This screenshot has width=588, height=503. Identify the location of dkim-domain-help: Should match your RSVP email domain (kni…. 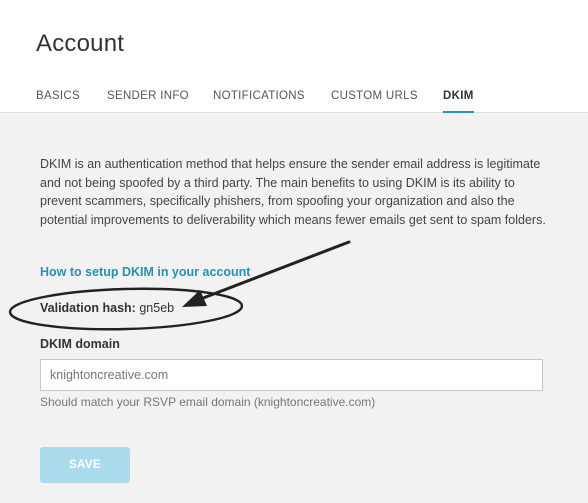
(208, 402).